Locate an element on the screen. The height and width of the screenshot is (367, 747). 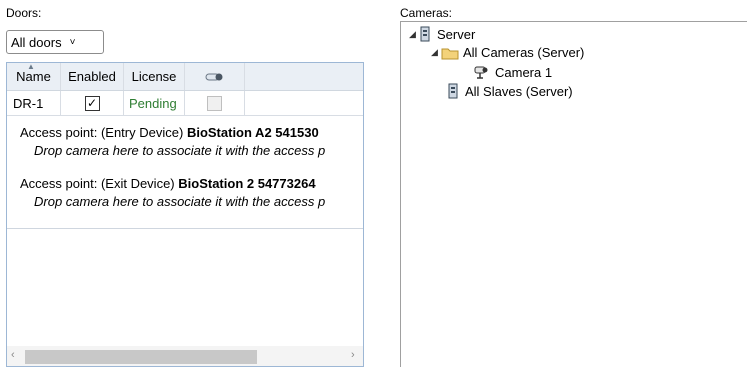
scrollbar-thumb is located at coordinates (141, 357).